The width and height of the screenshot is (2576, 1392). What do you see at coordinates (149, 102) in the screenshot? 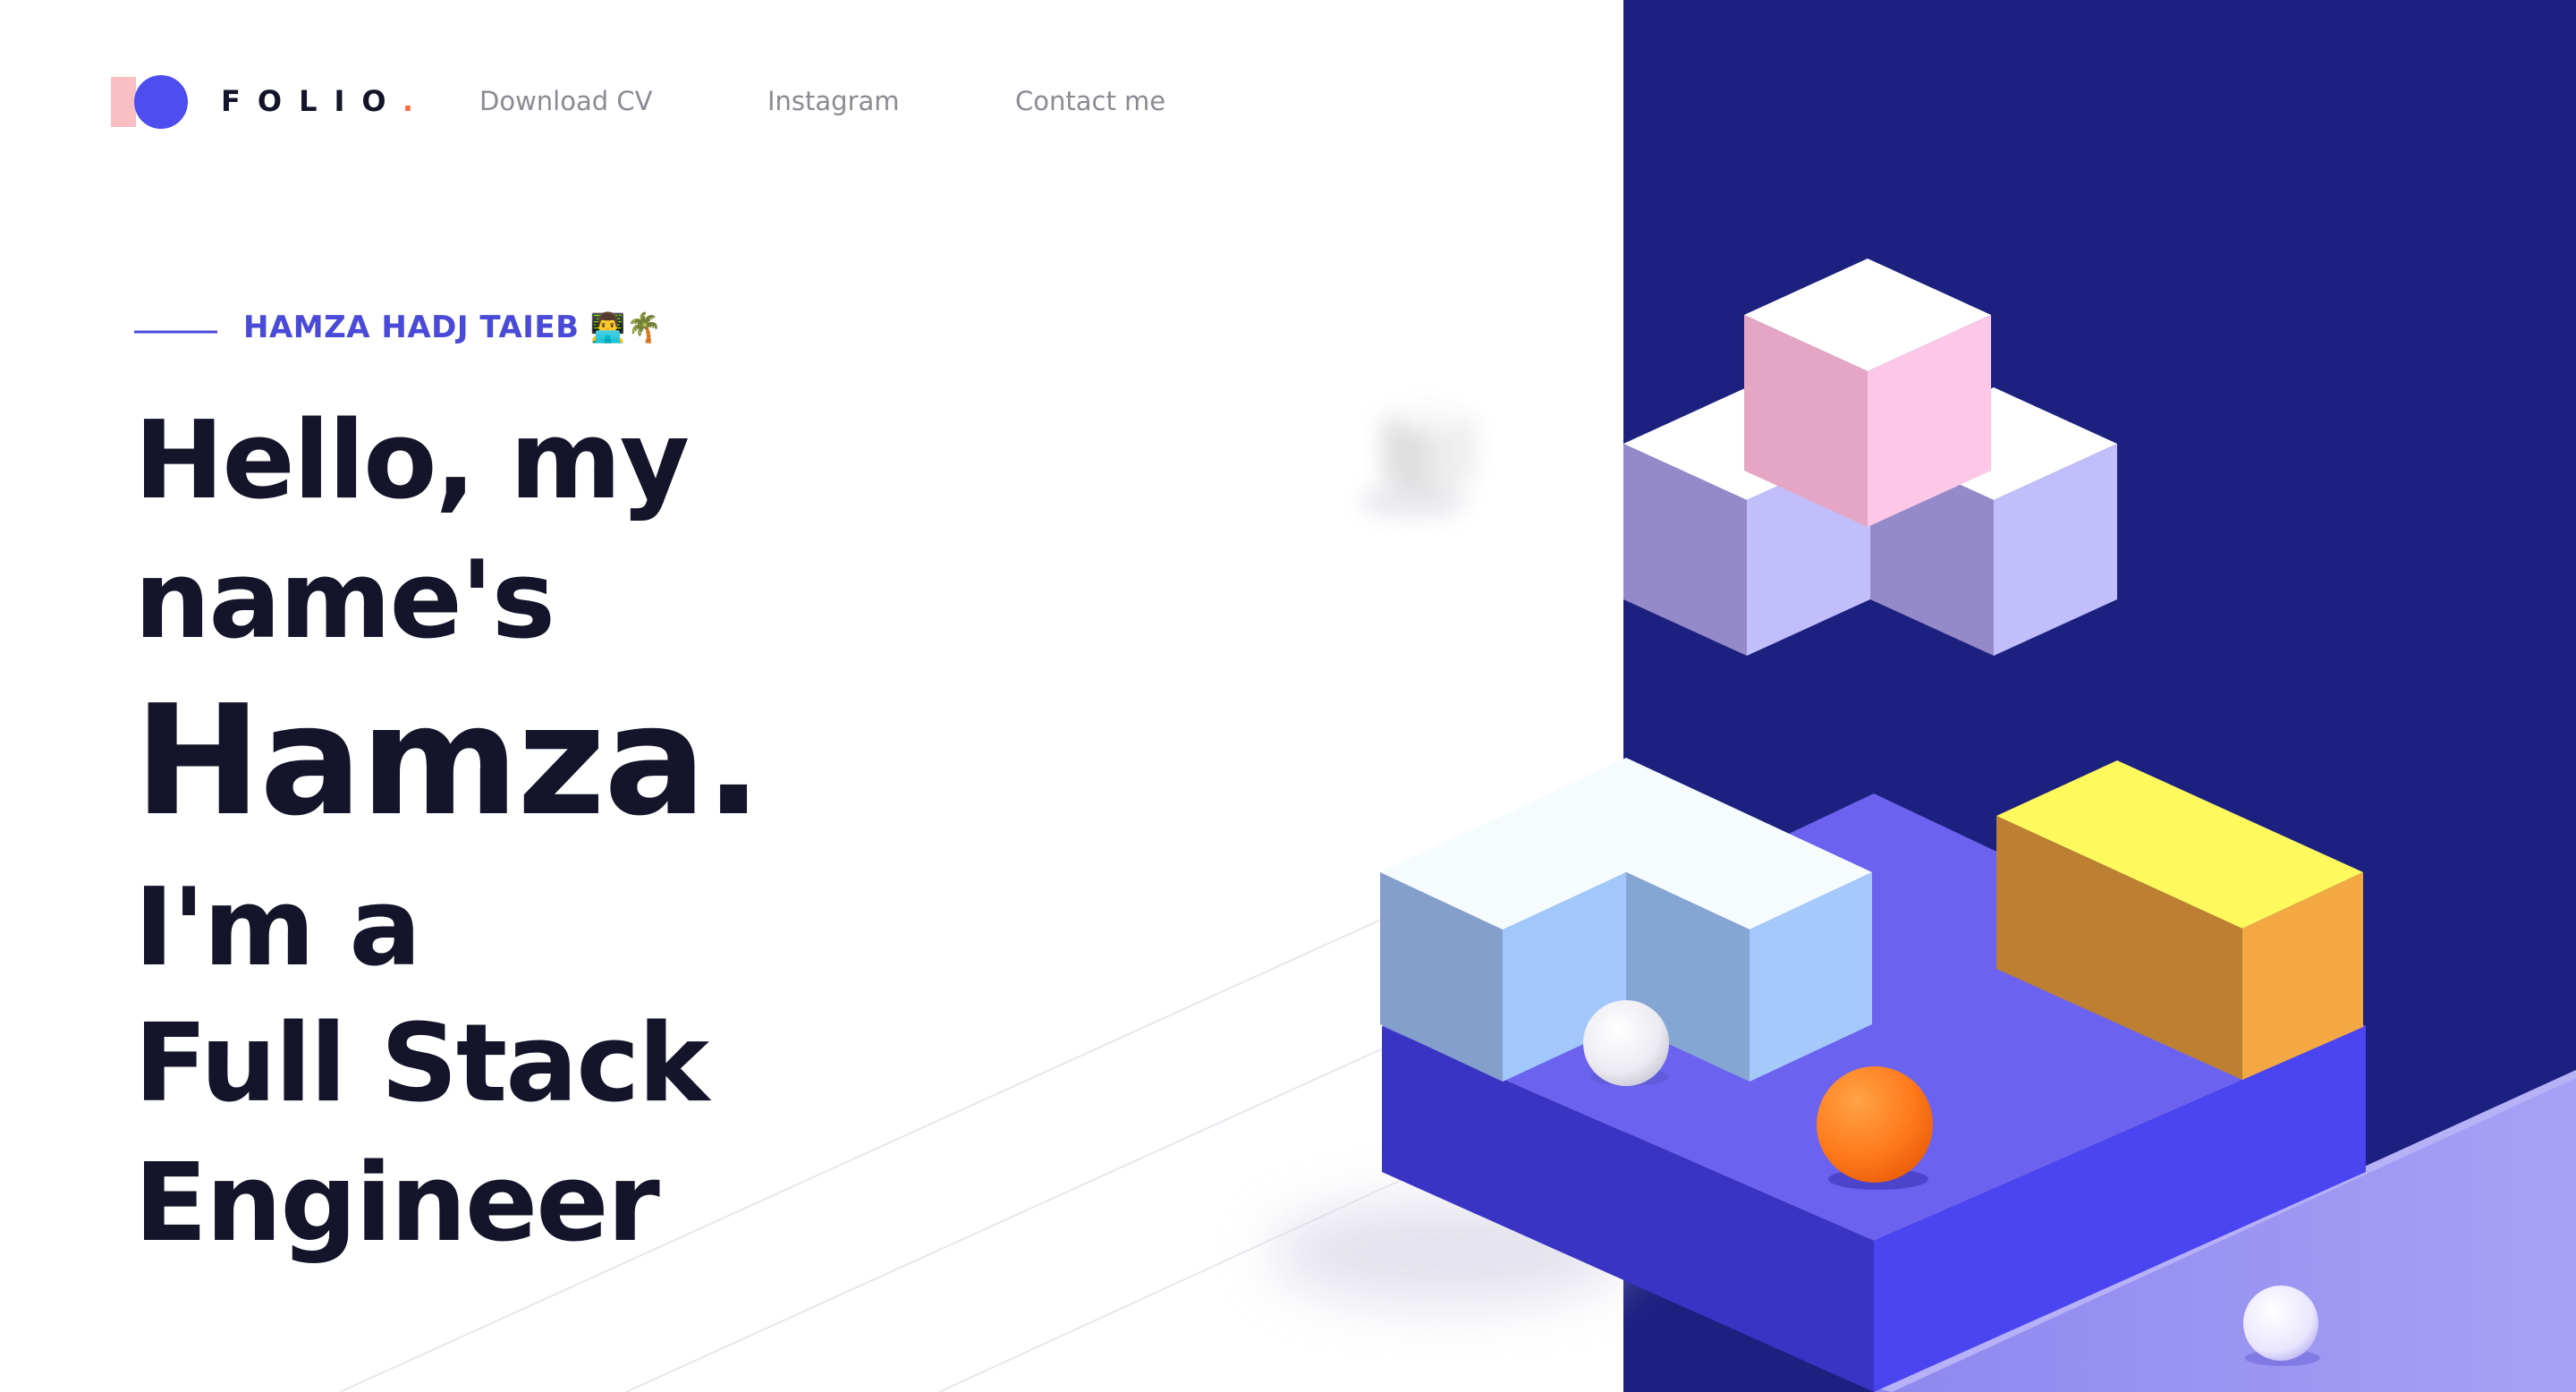
I see `logo-mark` at bounding box center [149, 102].